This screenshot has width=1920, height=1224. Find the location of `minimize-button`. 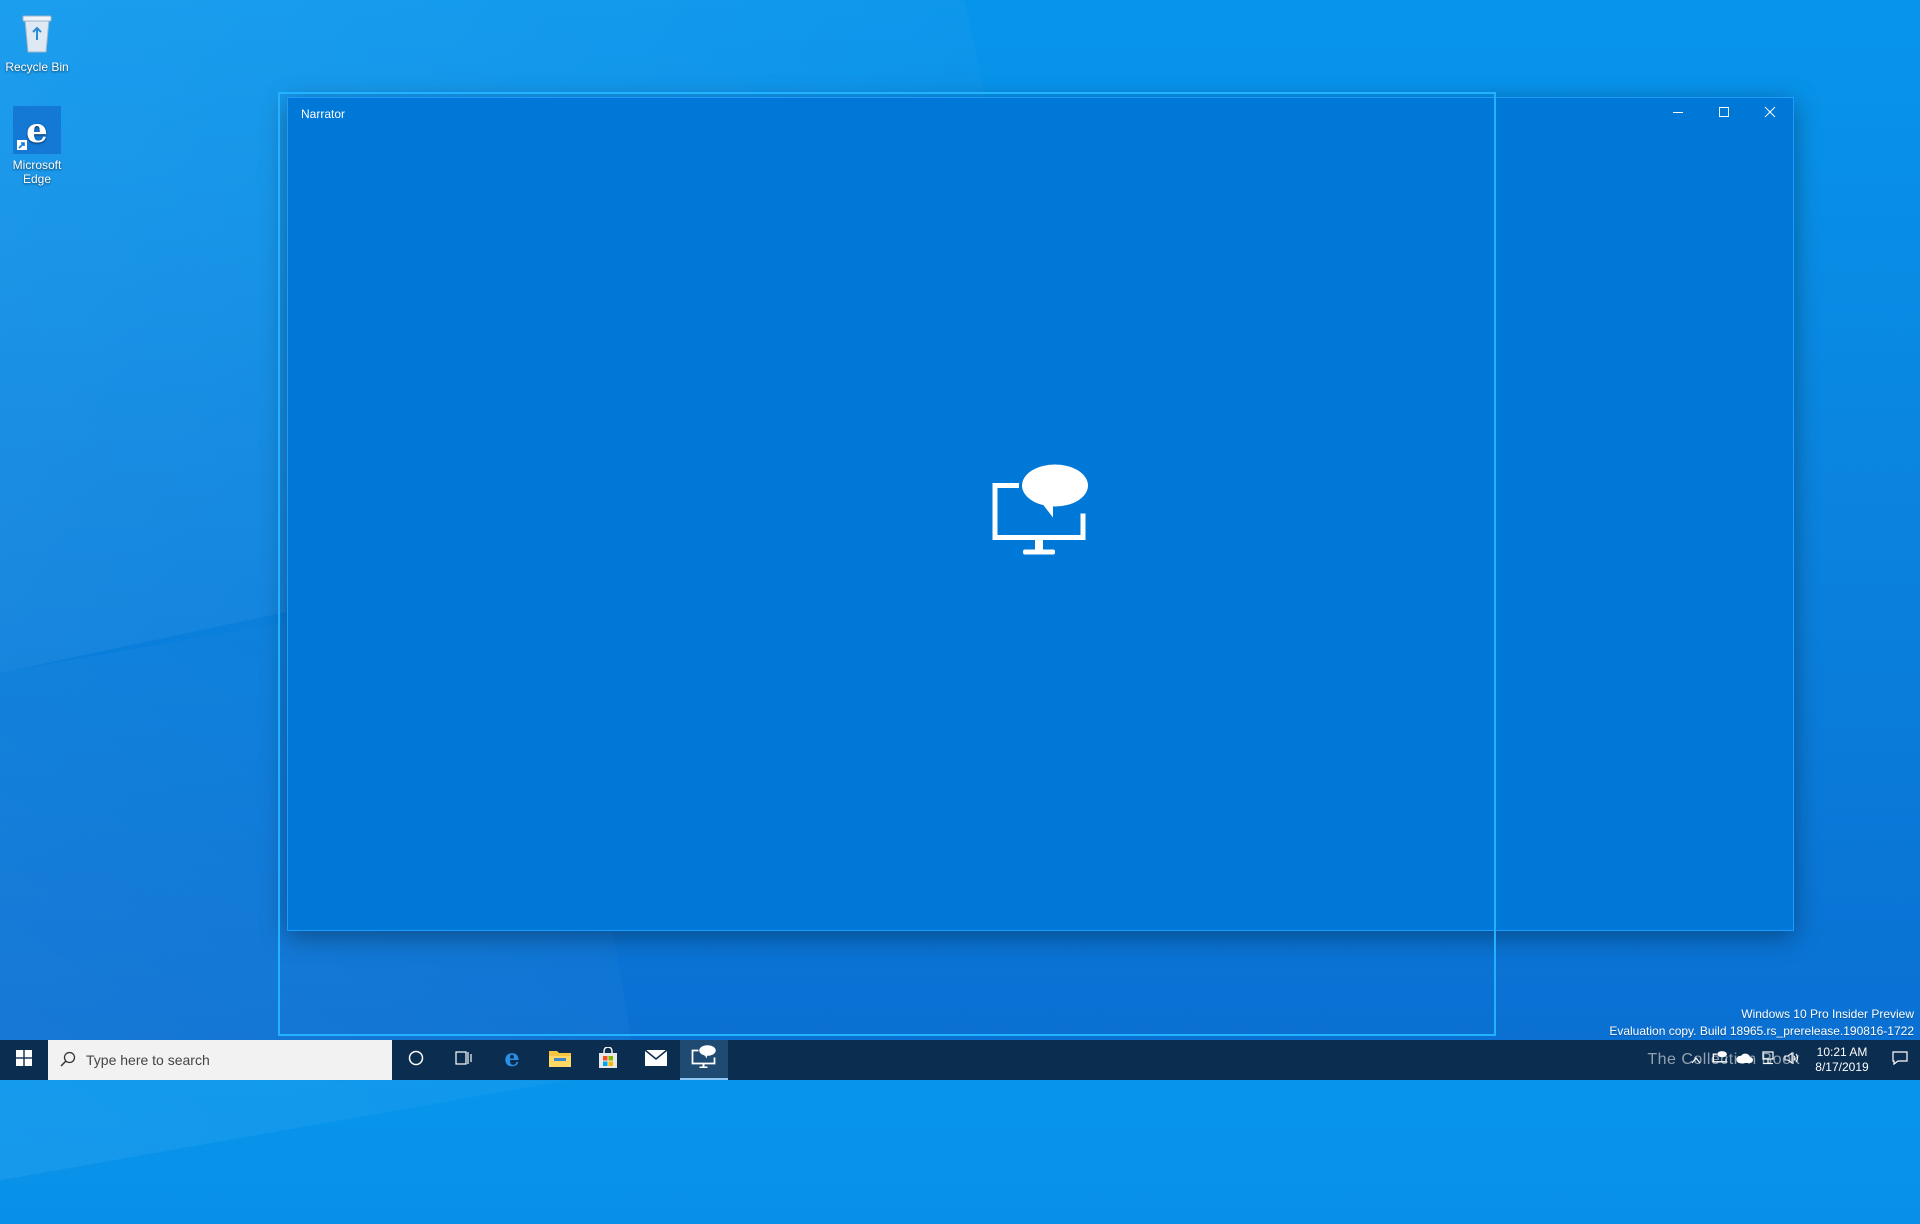

minimize-button is located at coordinates (1678, 114).